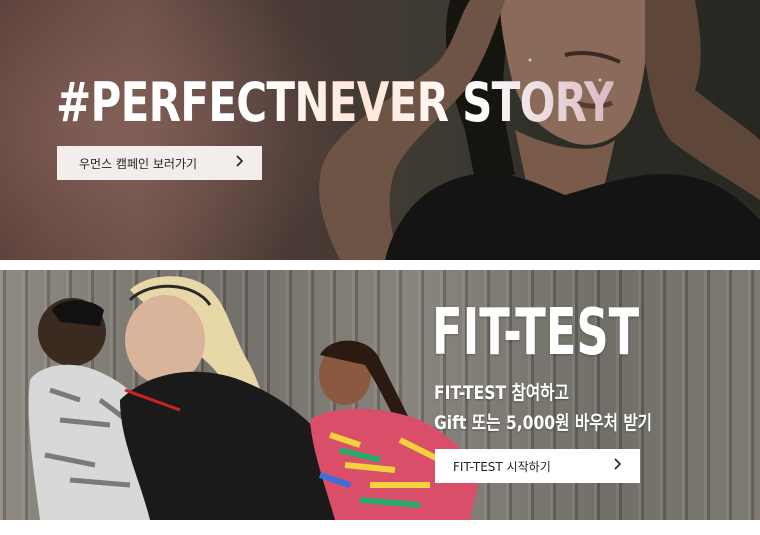 The image size is (760, 535). What do you see at coordinates (380, 527) in the screenshot?
I see `page-bottom-spacer` at bounding box center [380, 527].